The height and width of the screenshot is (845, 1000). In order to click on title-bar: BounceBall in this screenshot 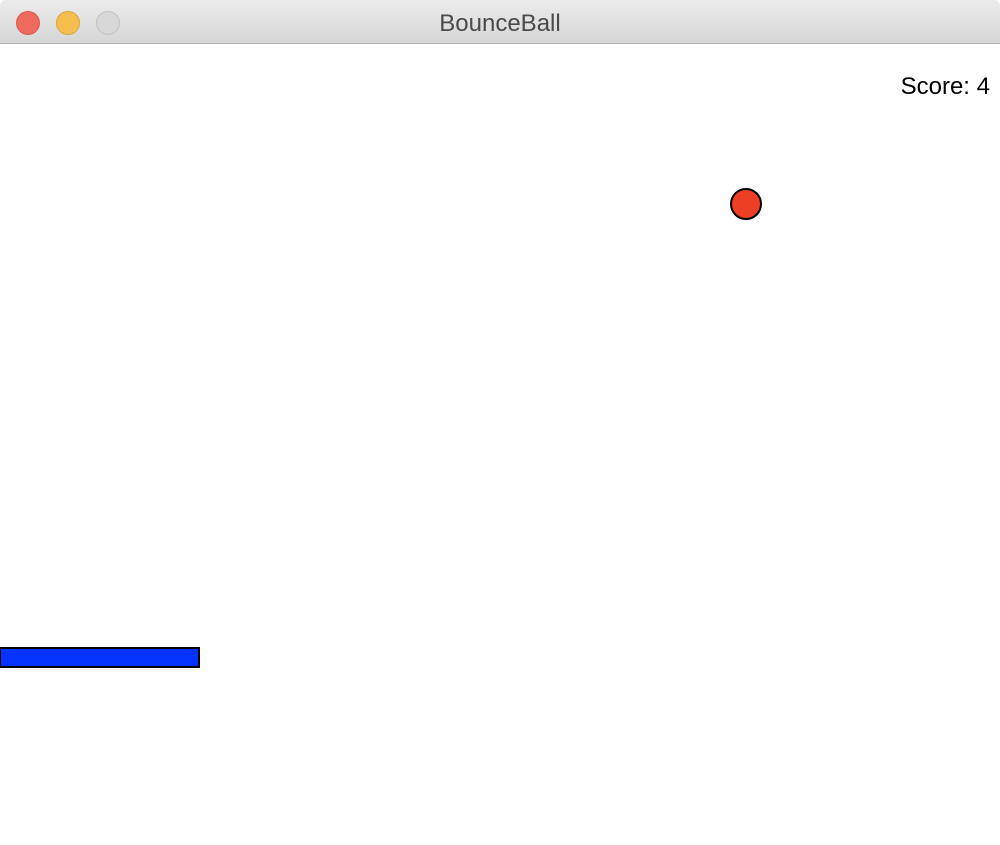, I will do `click(500, 22)`.